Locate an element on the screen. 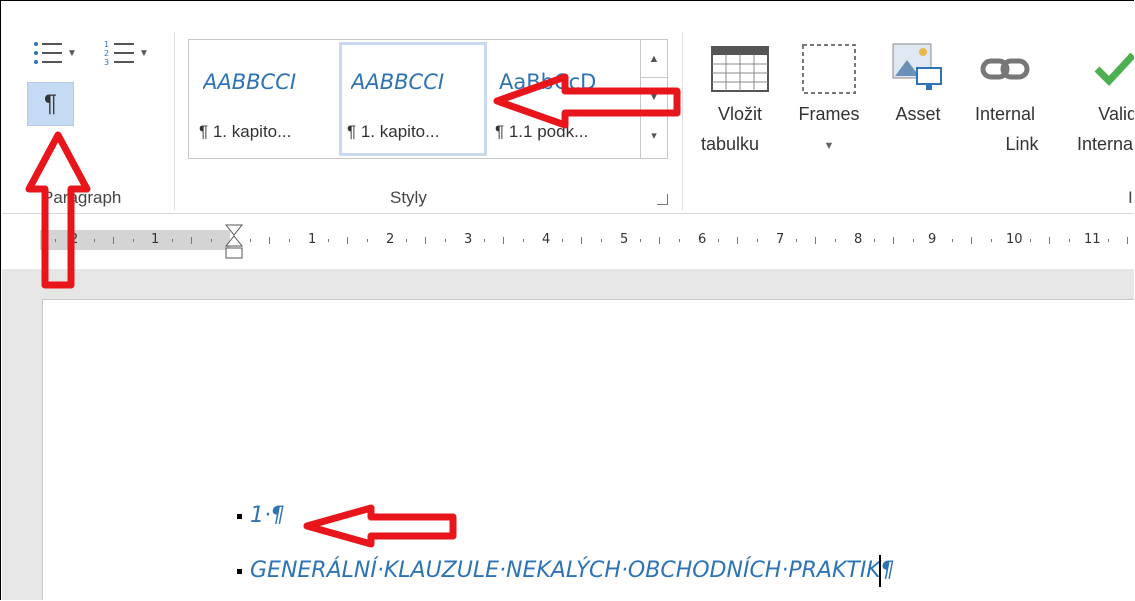 The image size is (1135, 601). ruler-number: 3 is located at coordinates (468, 239).